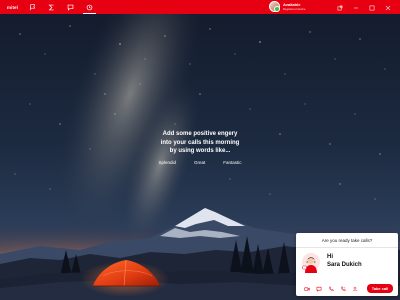  I want to click on message-button, so click(318, 288).